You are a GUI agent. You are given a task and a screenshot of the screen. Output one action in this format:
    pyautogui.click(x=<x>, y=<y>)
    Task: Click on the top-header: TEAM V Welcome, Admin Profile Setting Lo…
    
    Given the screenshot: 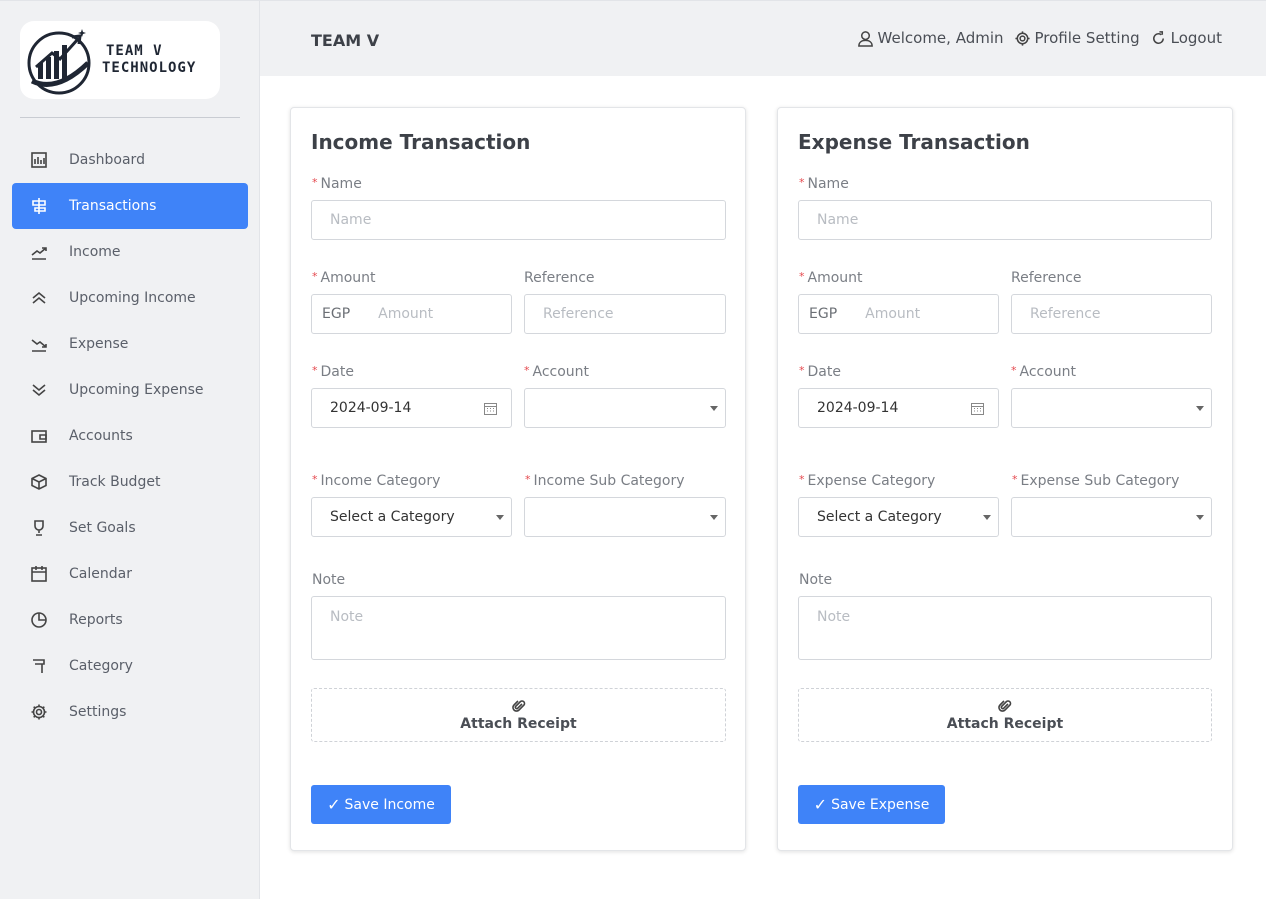 What is the action you would take?
    pyautogui.click(x=763, y=38)
    